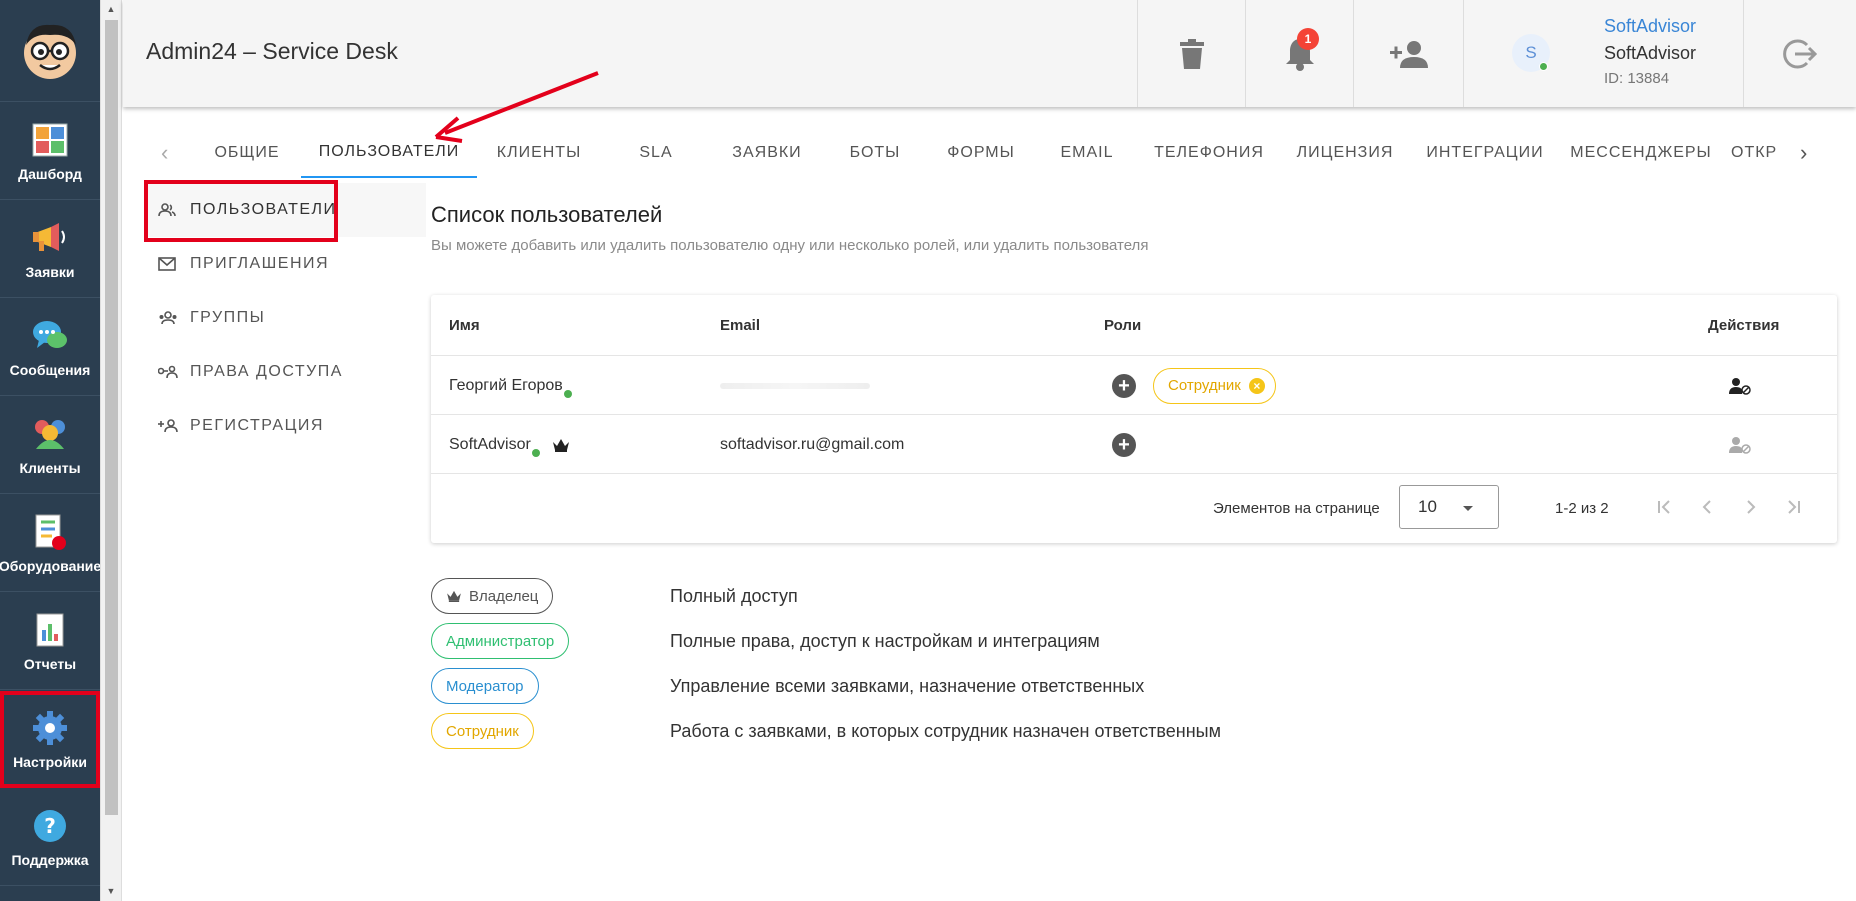 The height and width of the screenshot is (901, 1856). Describe the element at coordinates (510, 385) in the screenshot. I see `user-name-cell: Георгий Егоров` at that location.